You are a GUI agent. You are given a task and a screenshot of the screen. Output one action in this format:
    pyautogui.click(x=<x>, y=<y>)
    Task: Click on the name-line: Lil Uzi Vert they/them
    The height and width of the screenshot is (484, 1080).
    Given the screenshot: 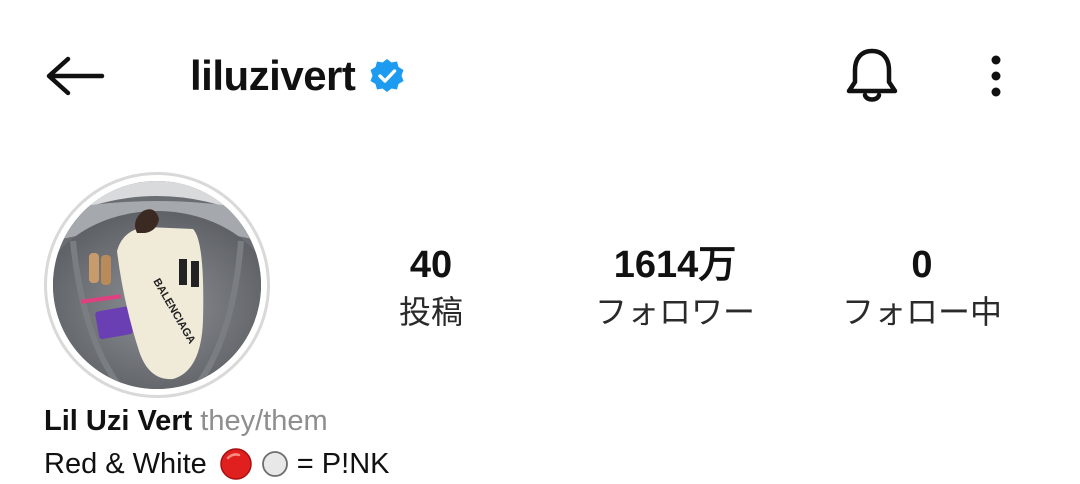 What is the action you would take?
    pyautogui.click(x=216, y=421)
    